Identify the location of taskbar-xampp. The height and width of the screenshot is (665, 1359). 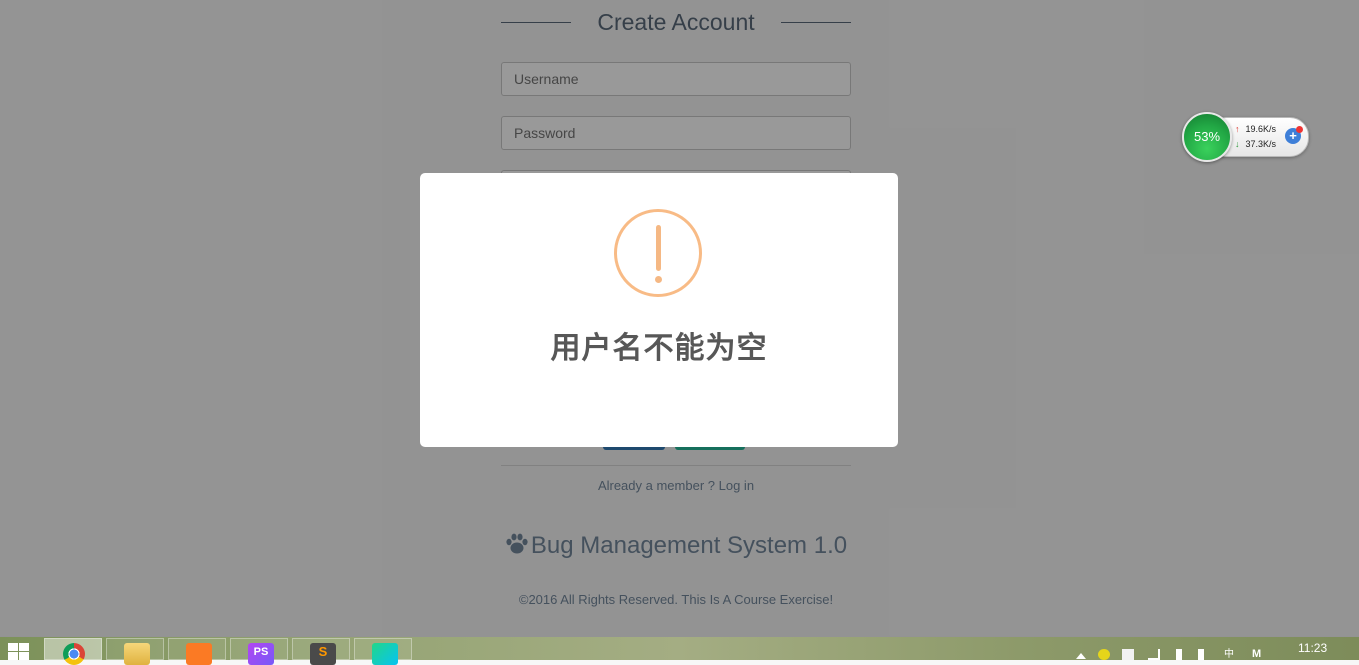
(197, 651).